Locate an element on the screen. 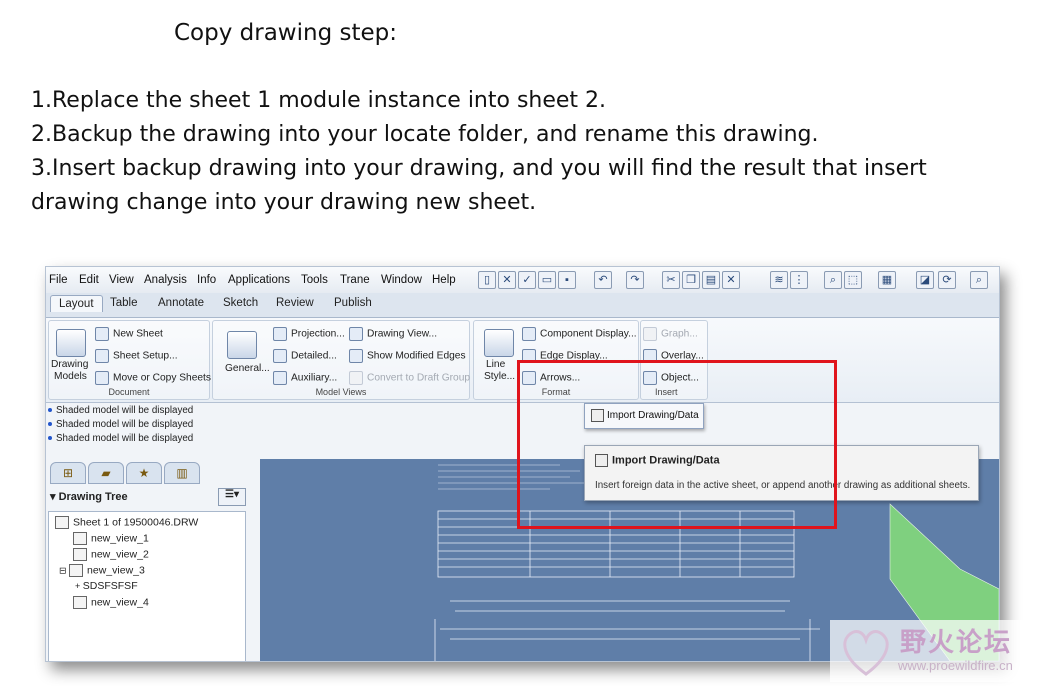 The image size is (1044, 686). convert-draft-group-button: Convert to Draft Group is located at coordinates (409, 378).